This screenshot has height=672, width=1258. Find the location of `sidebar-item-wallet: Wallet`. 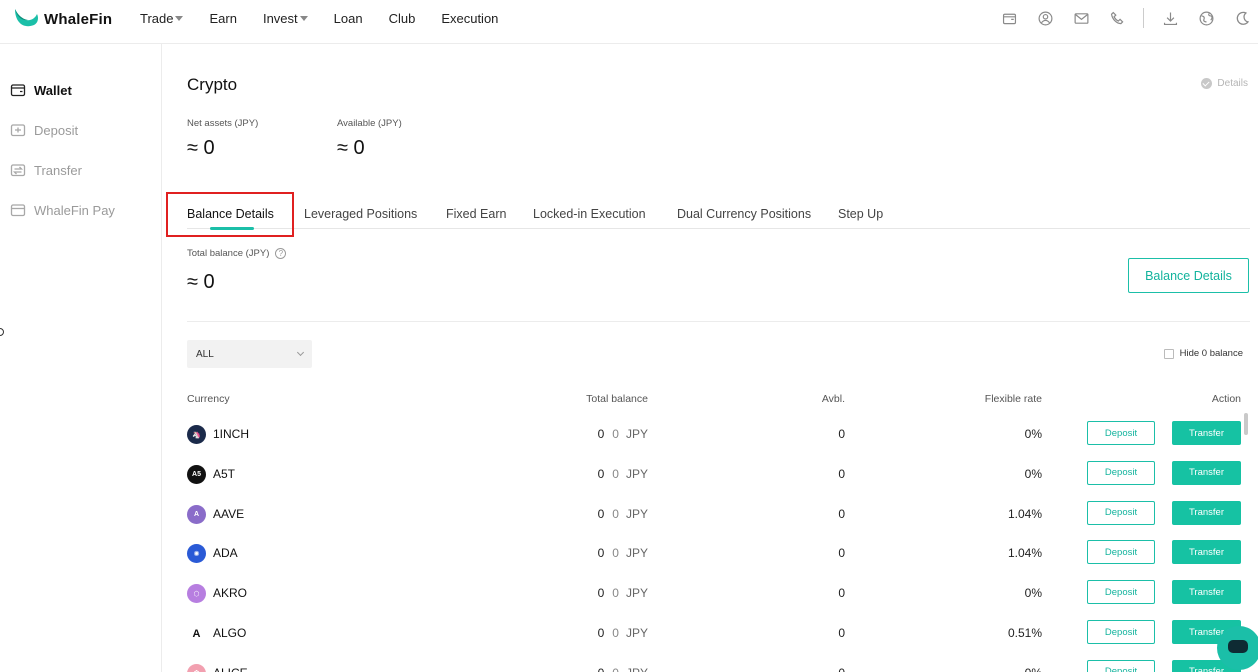

sidebar-item-wallet: Wallet is located at coordinates (41, 90).